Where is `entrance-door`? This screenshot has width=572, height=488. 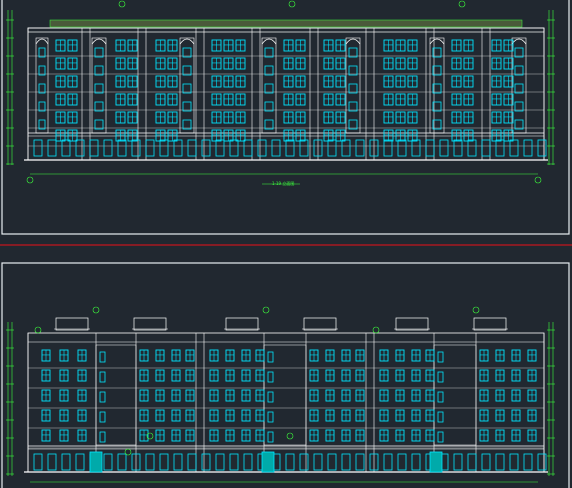 entrance-door is located at coordinates (436, 462).